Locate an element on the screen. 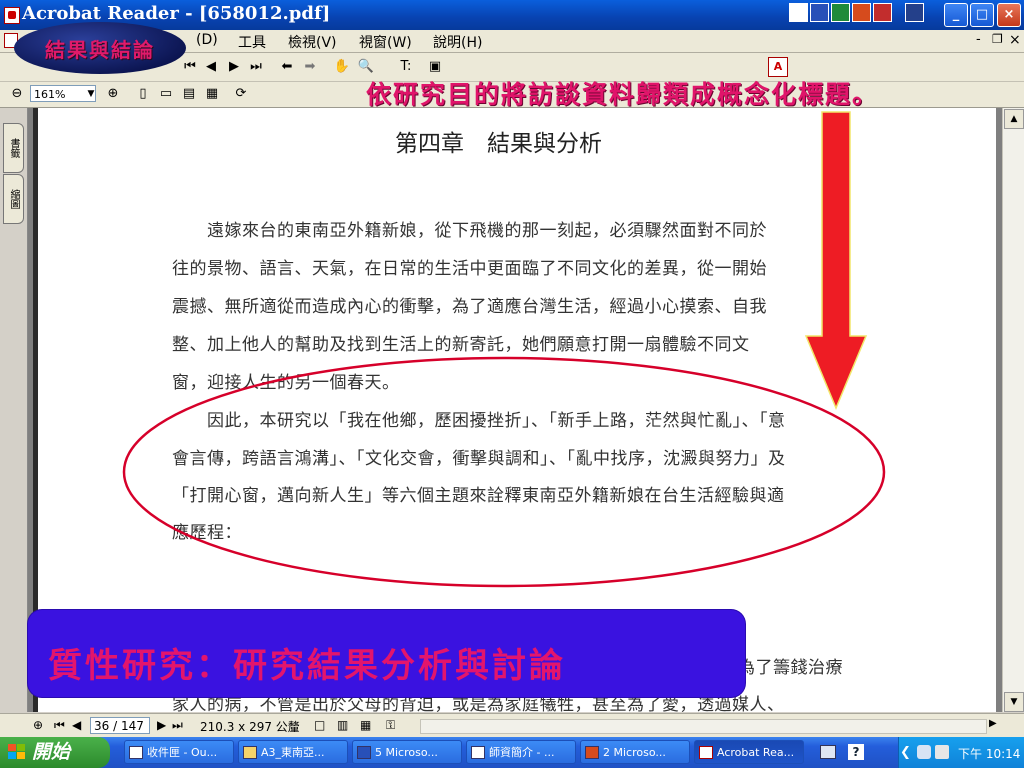 This screenshot has width=1024, height=768. bottom-caption: 質性研究：研究結果分析與討論 is located at coordinates (307, 666).